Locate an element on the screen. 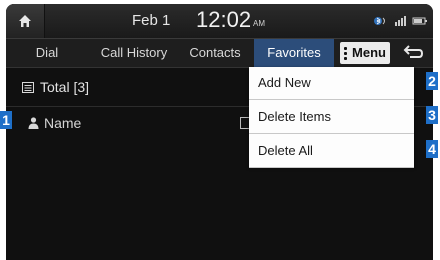 This screenshot has height=260, width=440. callout-marker-2: 2 is located at coordinates (432, 81).